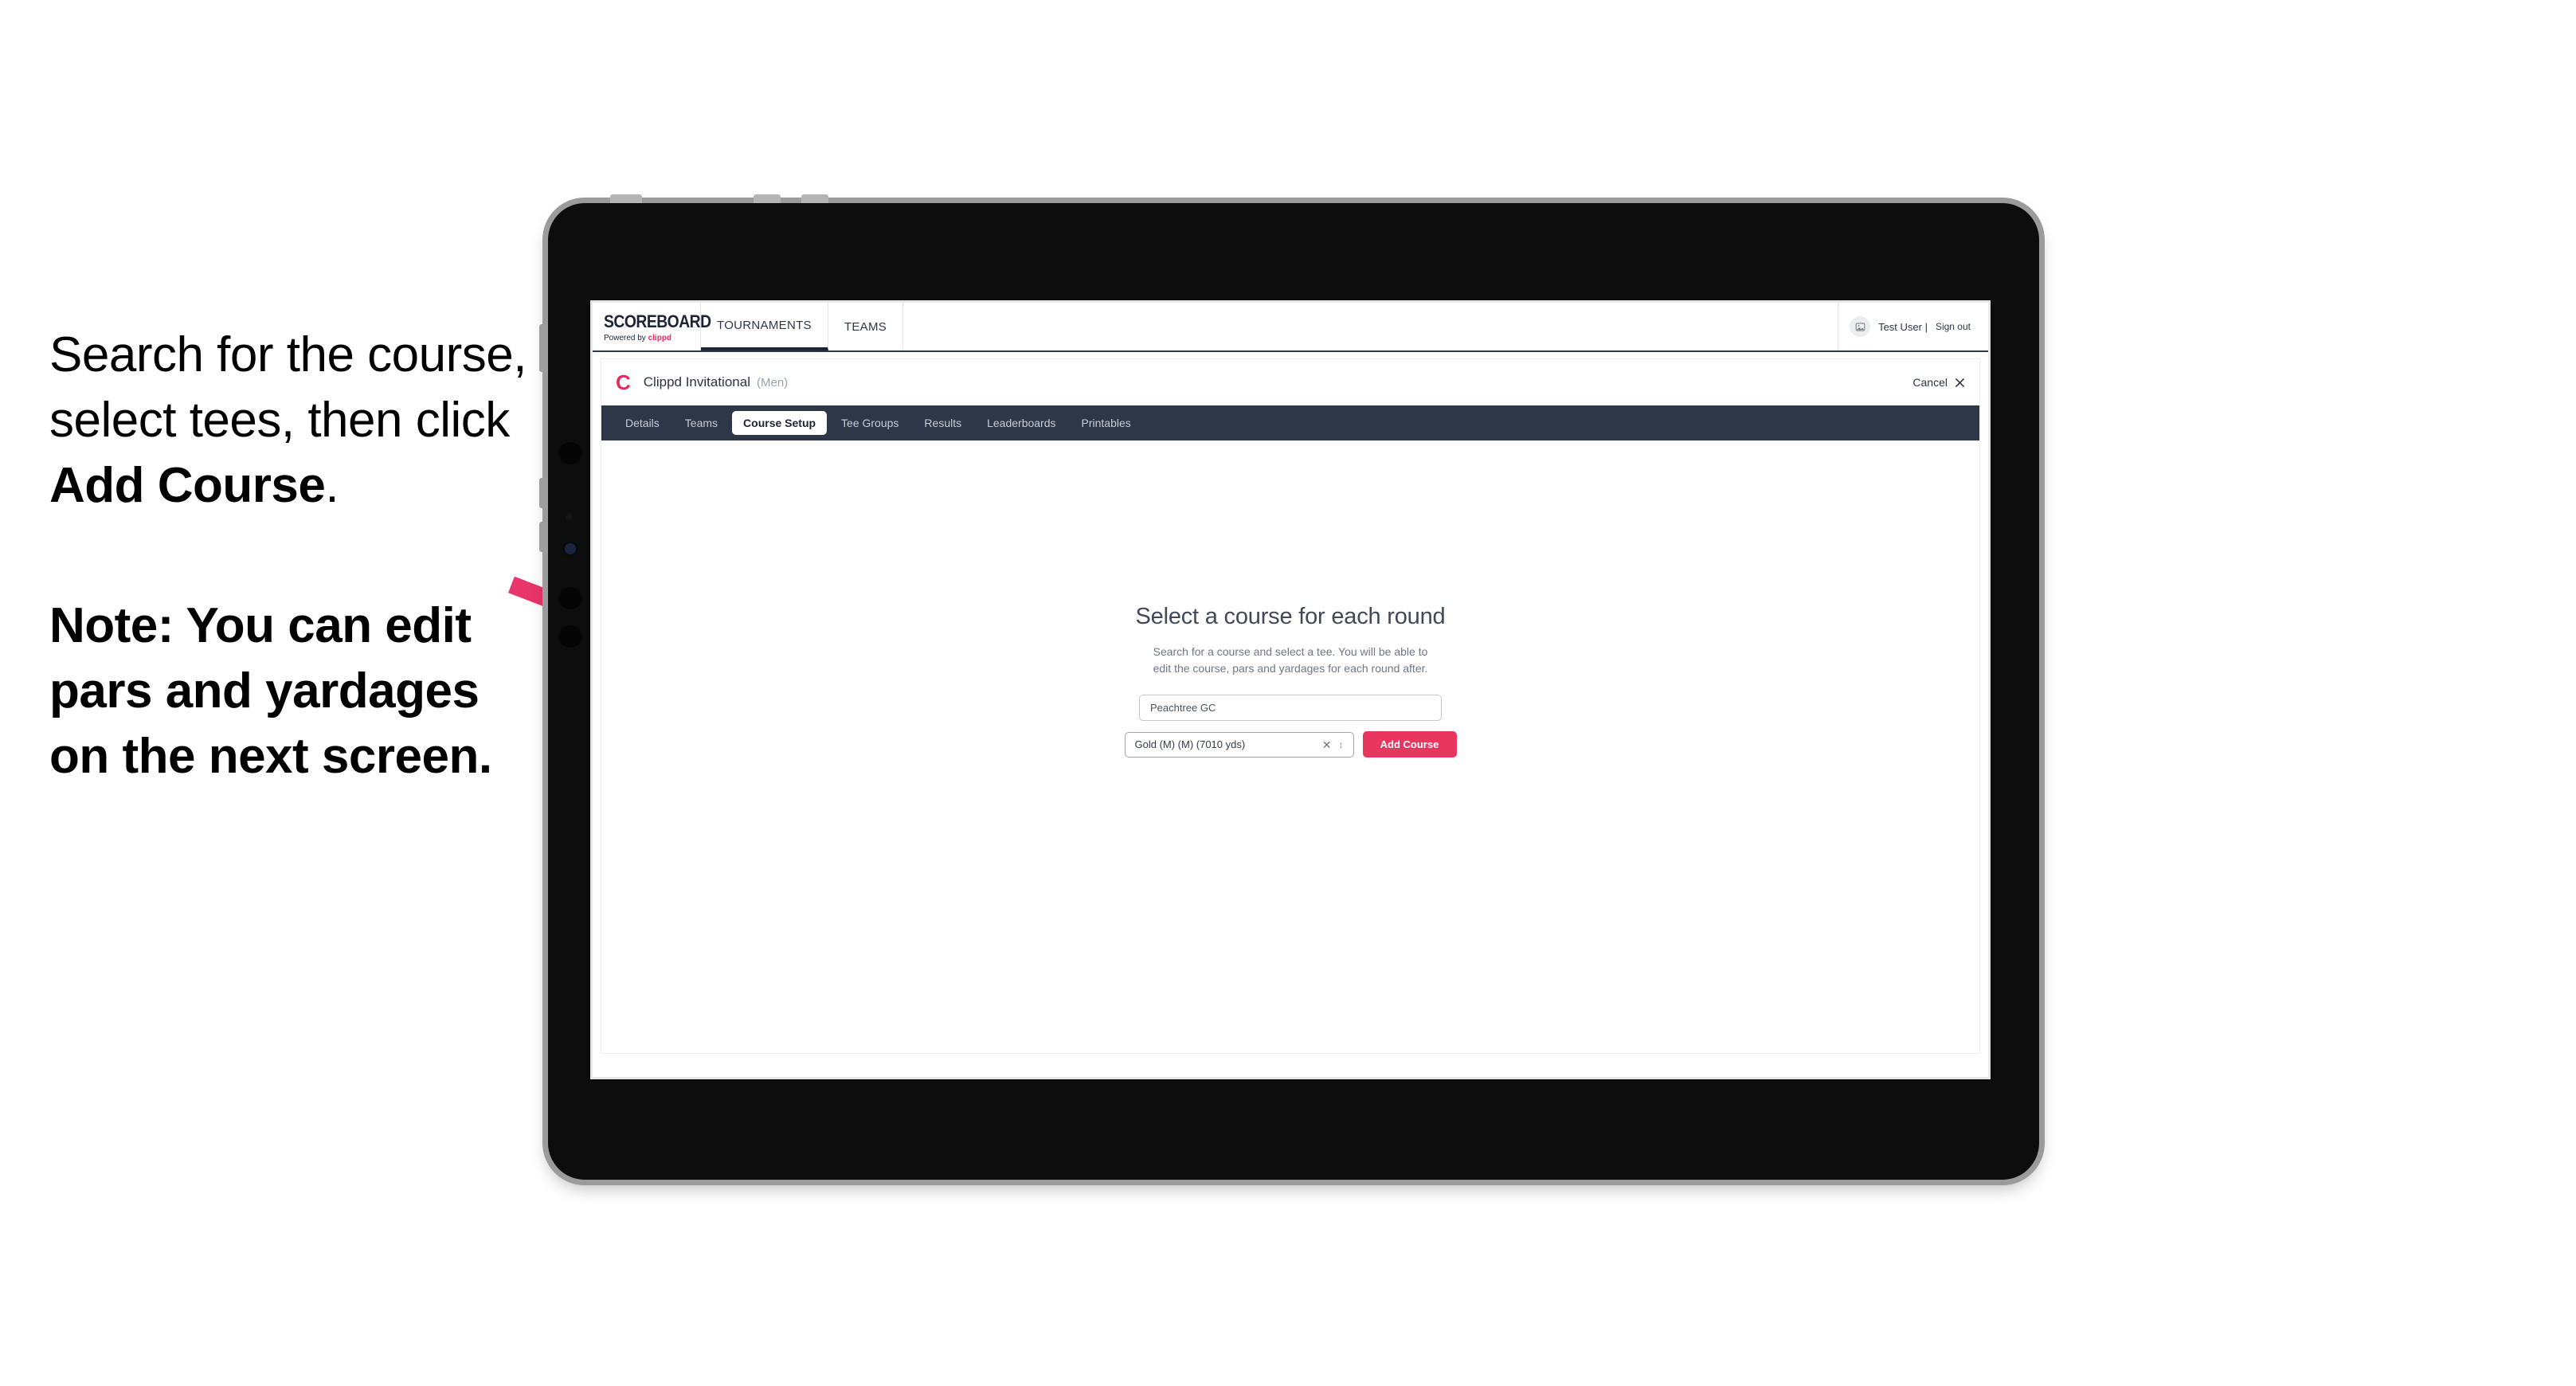  I want to click on device-speaker-hole-mid, so click(570, 598).